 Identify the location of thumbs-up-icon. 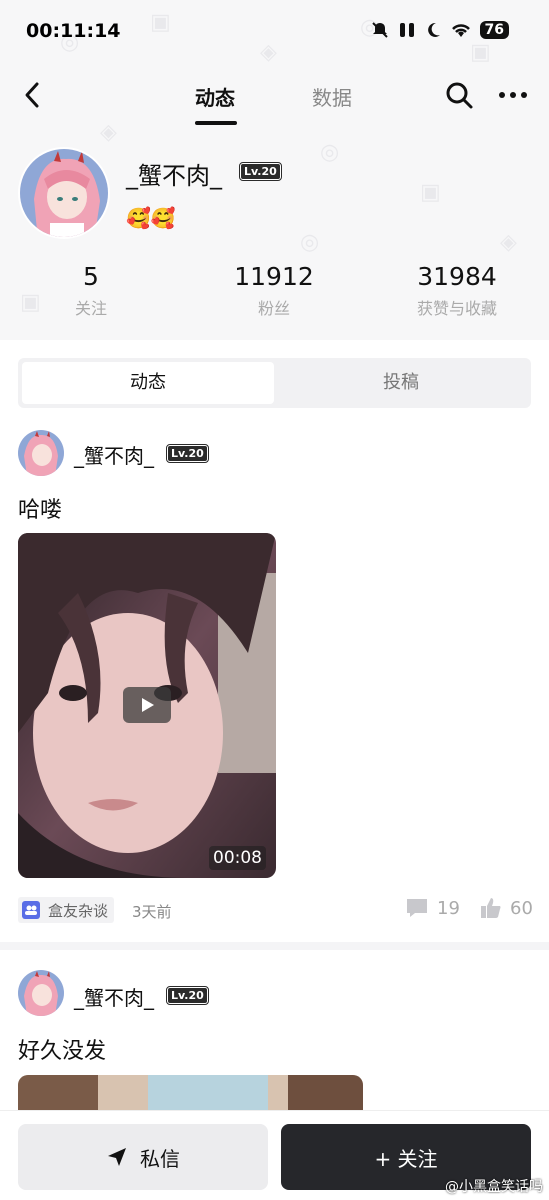
(491, 908).